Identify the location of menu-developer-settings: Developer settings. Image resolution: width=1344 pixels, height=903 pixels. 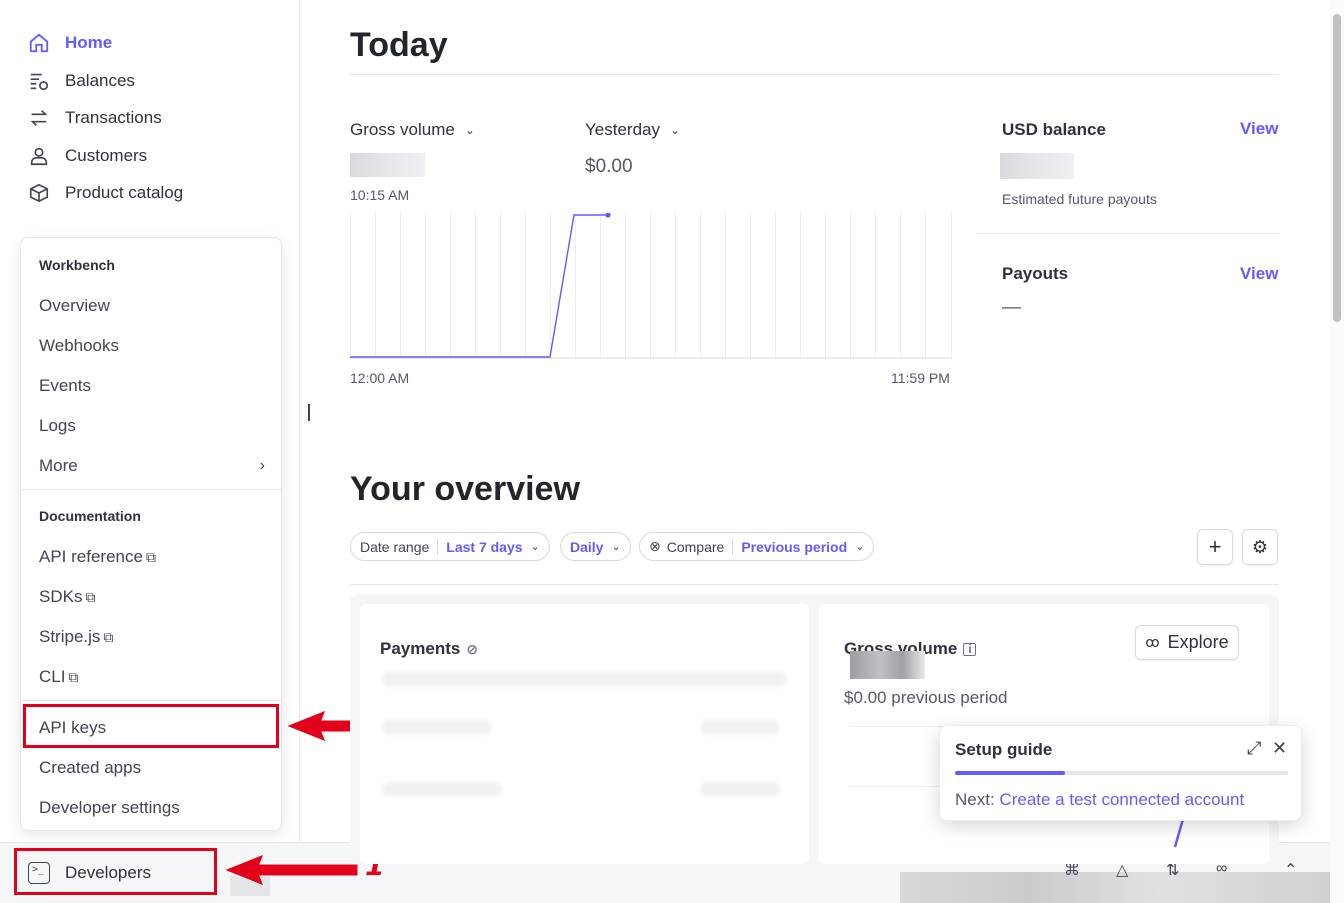
(109, 808).